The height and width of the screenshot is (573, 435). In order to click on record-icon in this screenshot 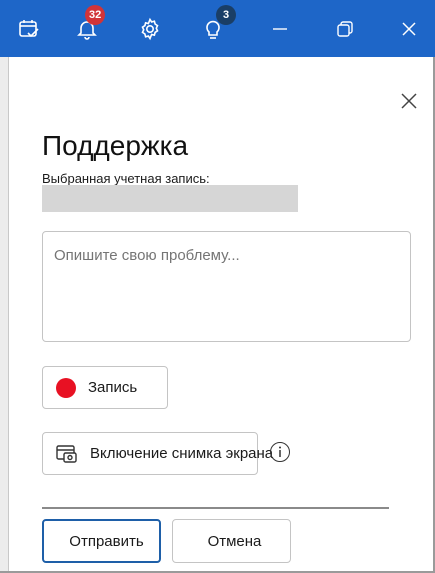, I will do `click(66, 387)`.